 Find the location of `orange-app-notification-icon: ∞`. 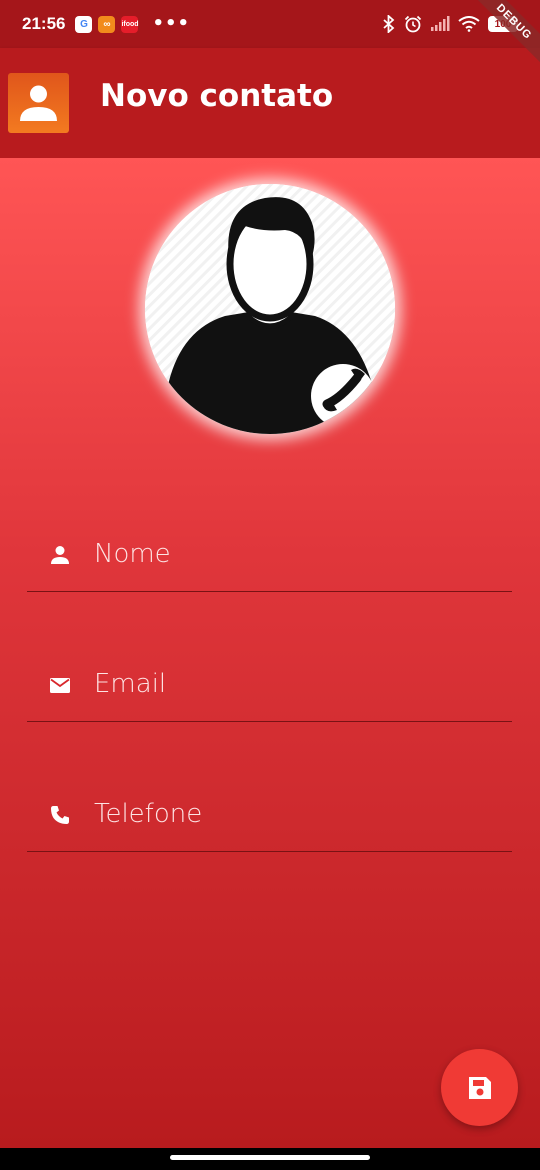

orange-app-notification-icon: ∞ is located at coordinates (107, 24).